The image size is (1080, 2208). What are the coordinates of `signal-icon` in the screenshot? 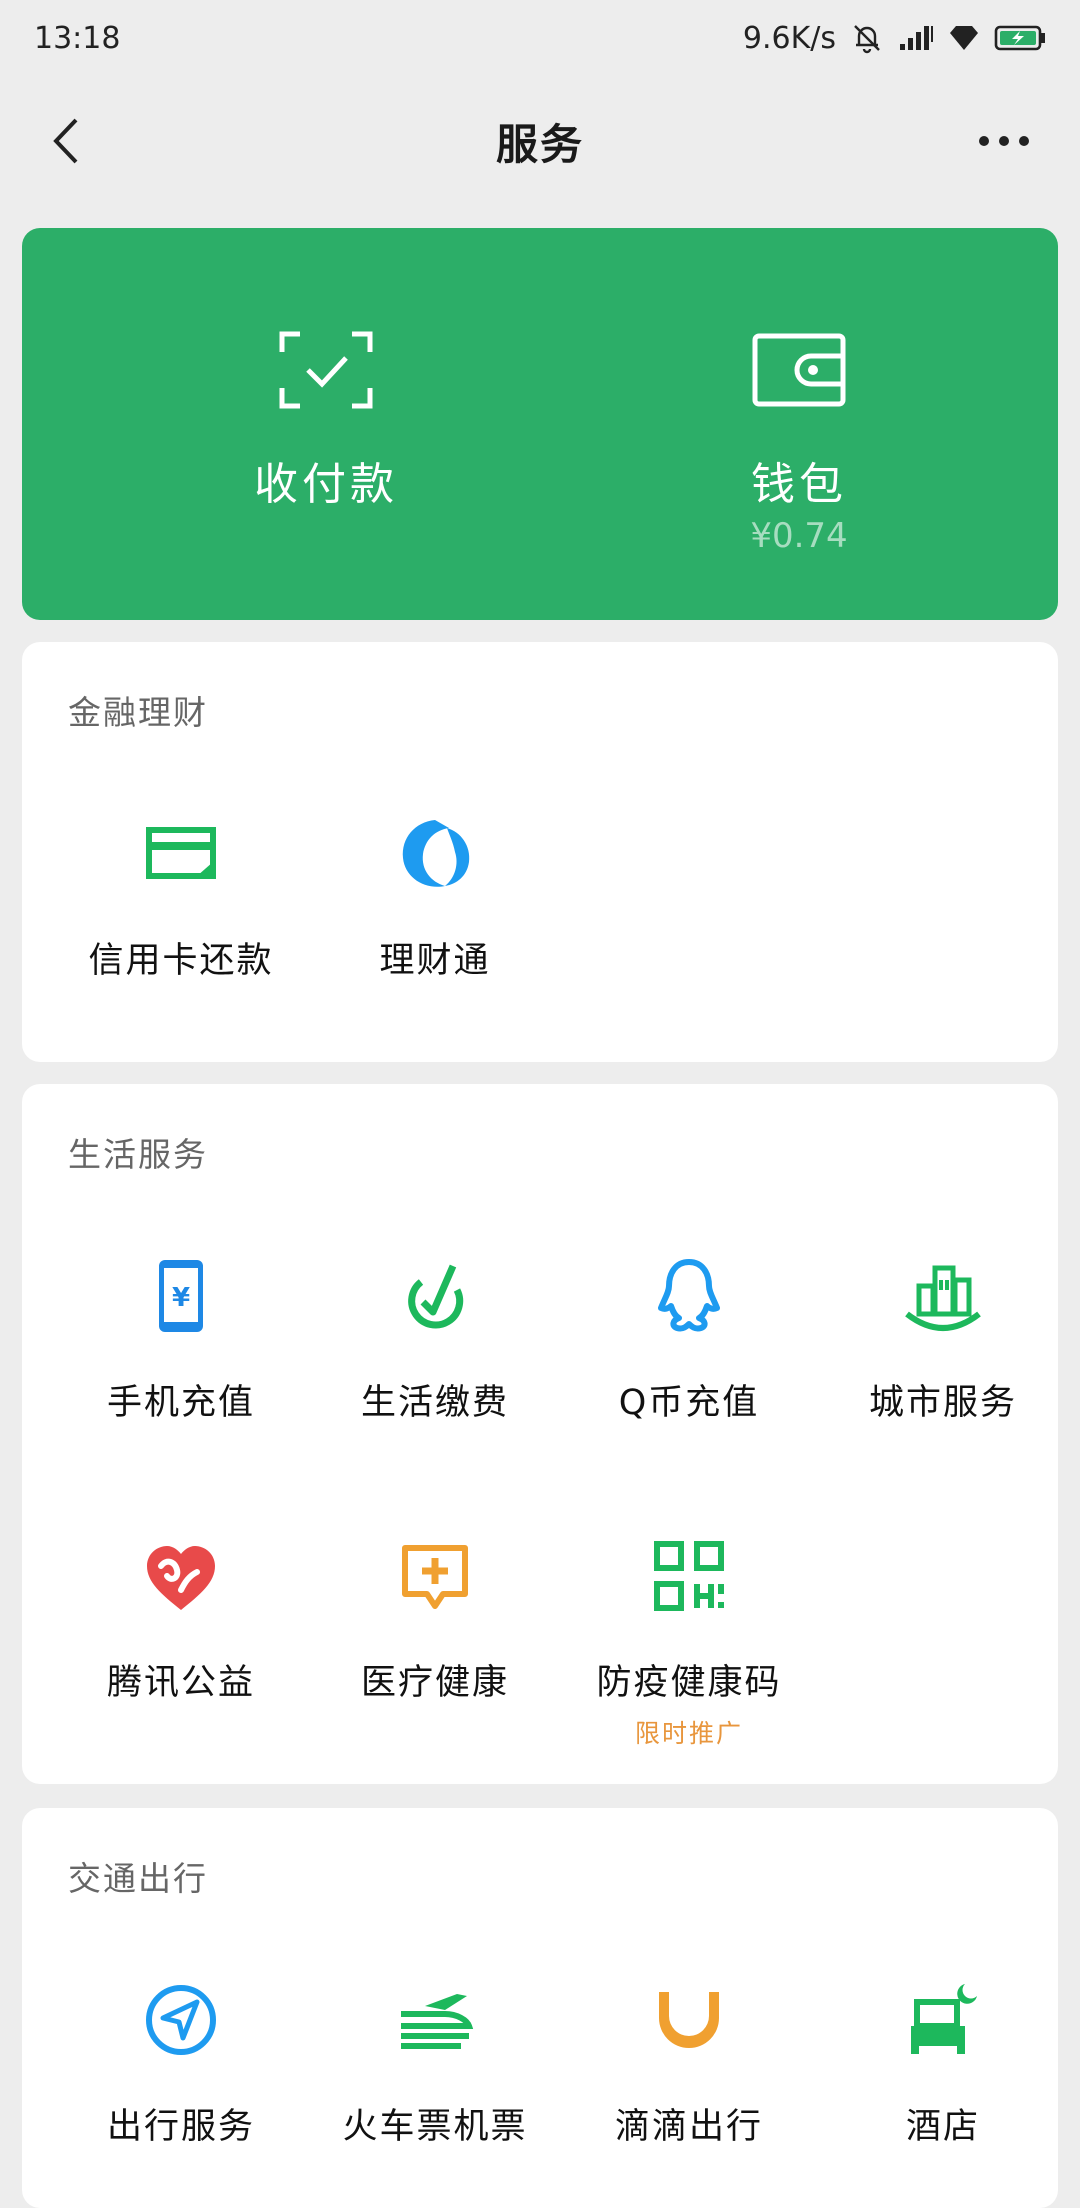 It's located at (916, 38).